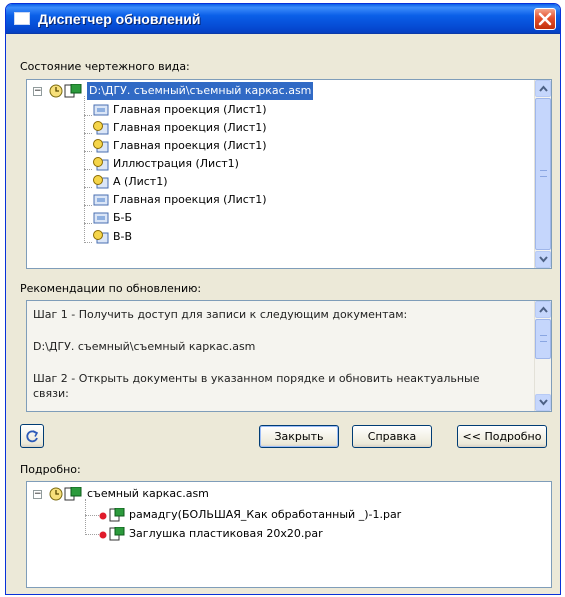  What do you see at coordinates (50, 469) in the screenshot?
I see `details-label: Подробно:` at bounding box center [50, 469].